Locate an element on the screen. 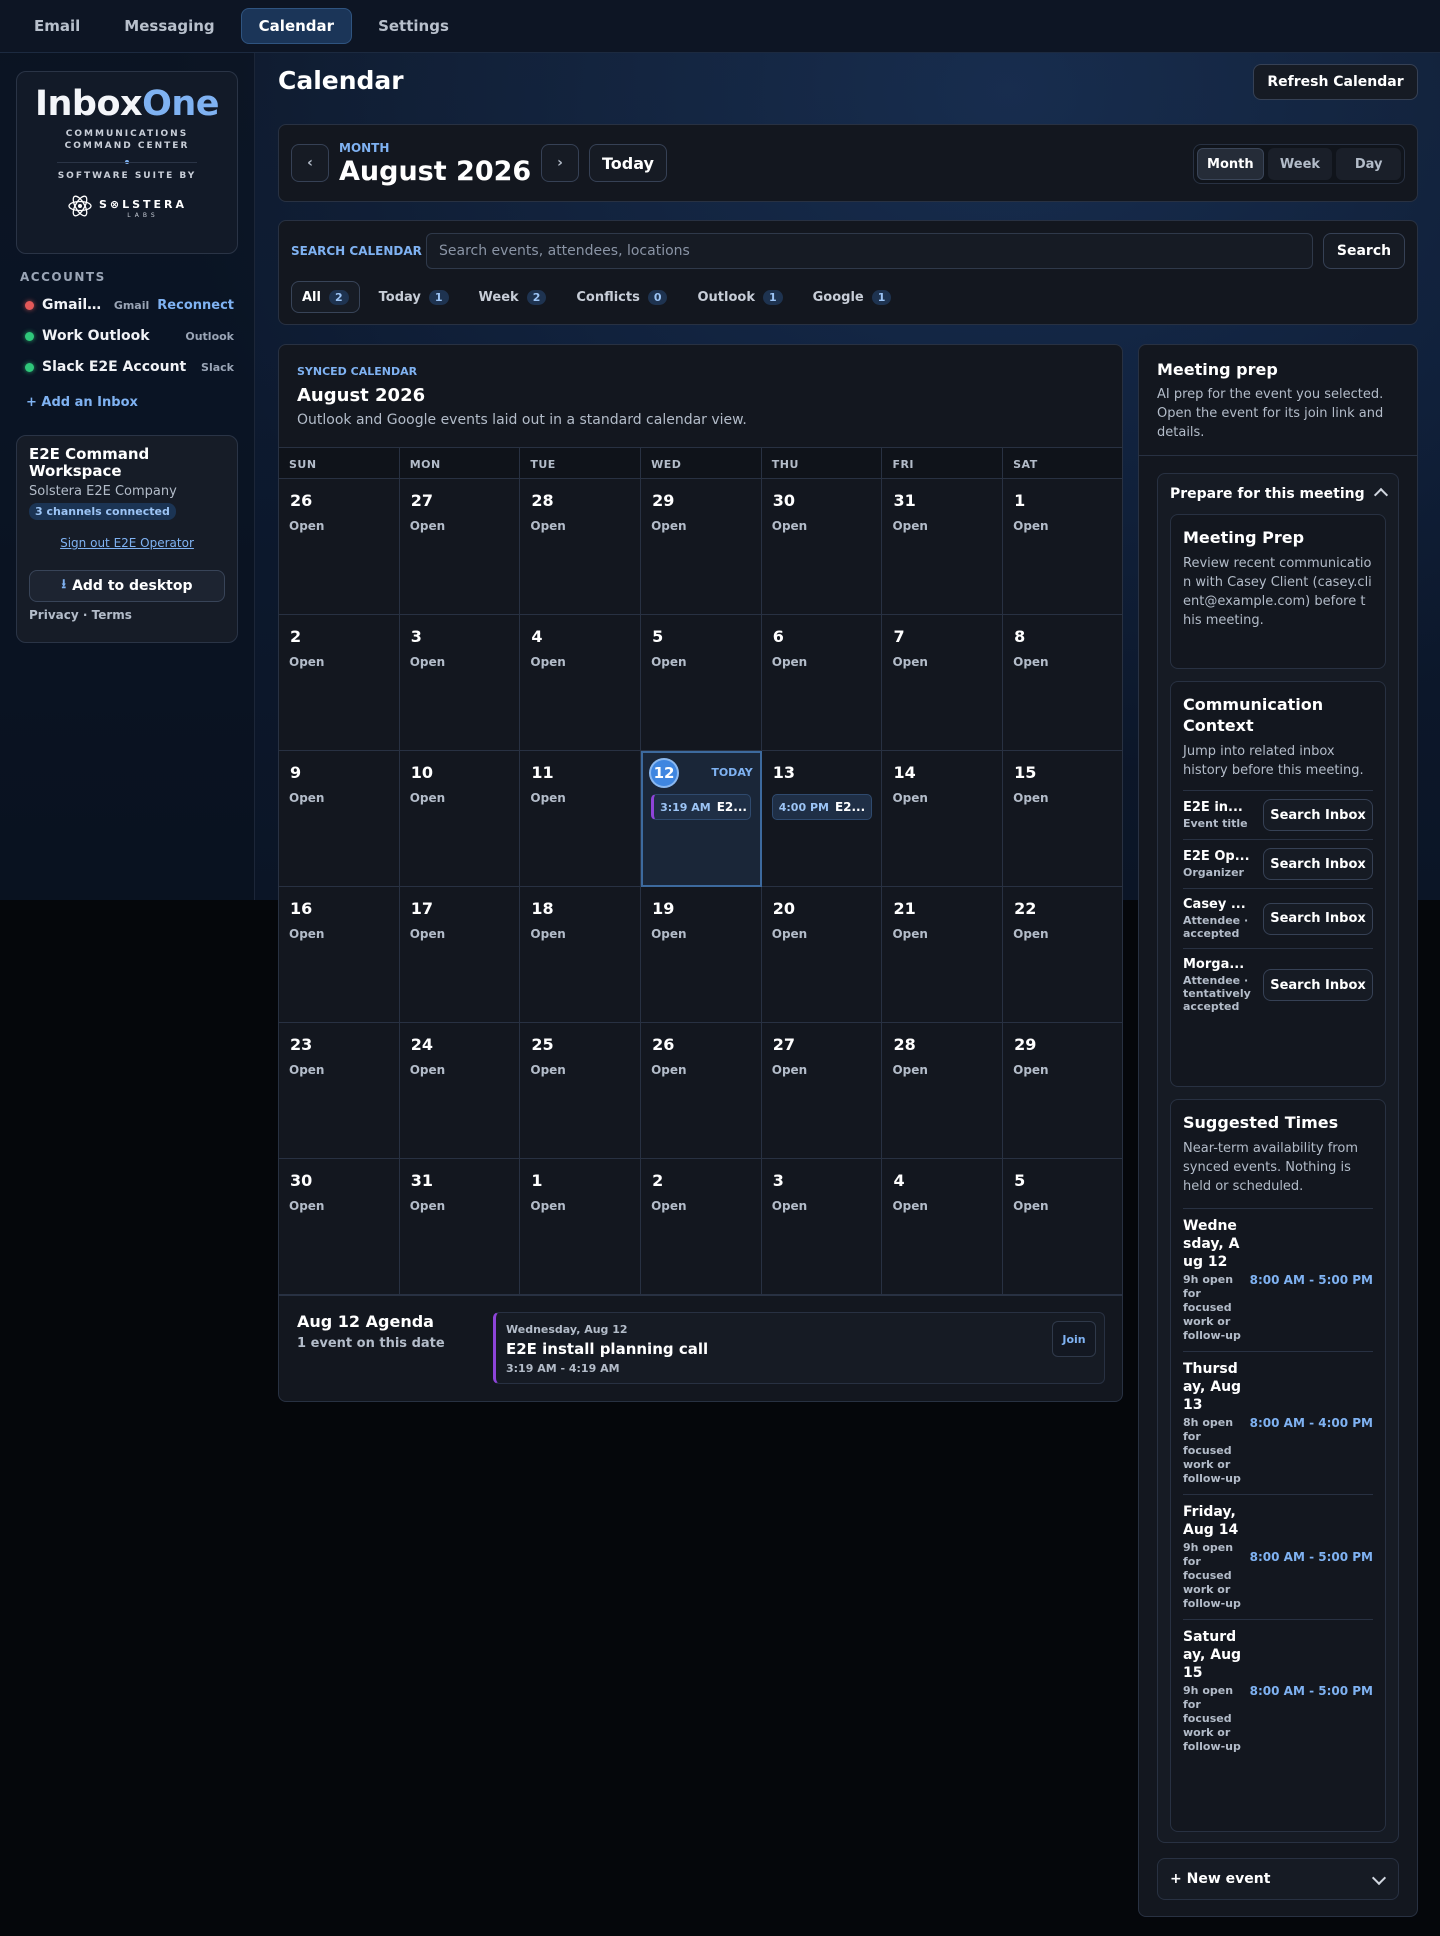  filter-google: Google 1 is located at coordinates (852, 297).